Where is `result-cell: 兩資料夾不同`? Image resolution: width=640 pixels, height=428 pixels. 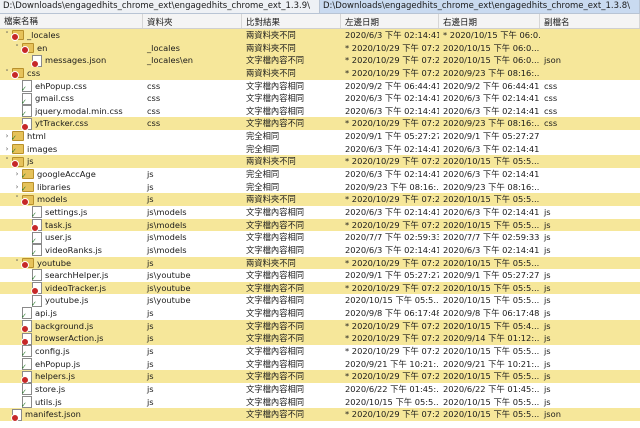 result-cell: 兩資料夾不同 is located at coordinates (271, 262).